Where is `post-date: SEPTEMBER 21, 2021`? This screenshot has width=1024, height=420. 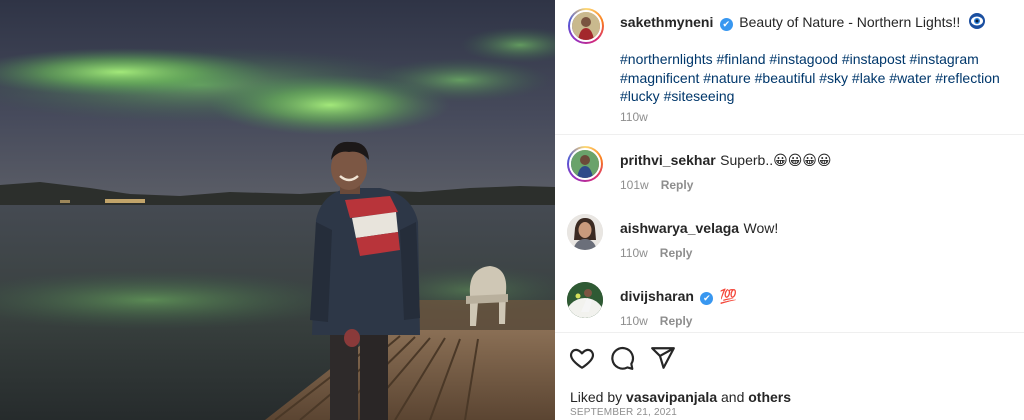
post-date: SEPTEMBER 21, 2021 is located at coordinates (623, 412).